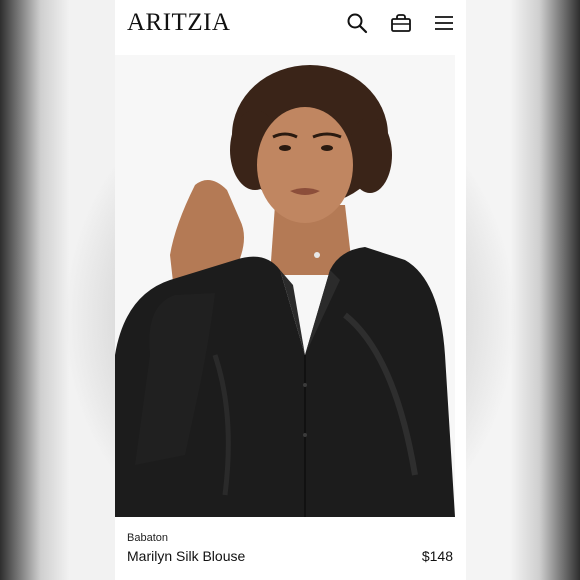  Describe the element at coordinates (357, 23) in the screenshot. I see `search-icon` at that location.